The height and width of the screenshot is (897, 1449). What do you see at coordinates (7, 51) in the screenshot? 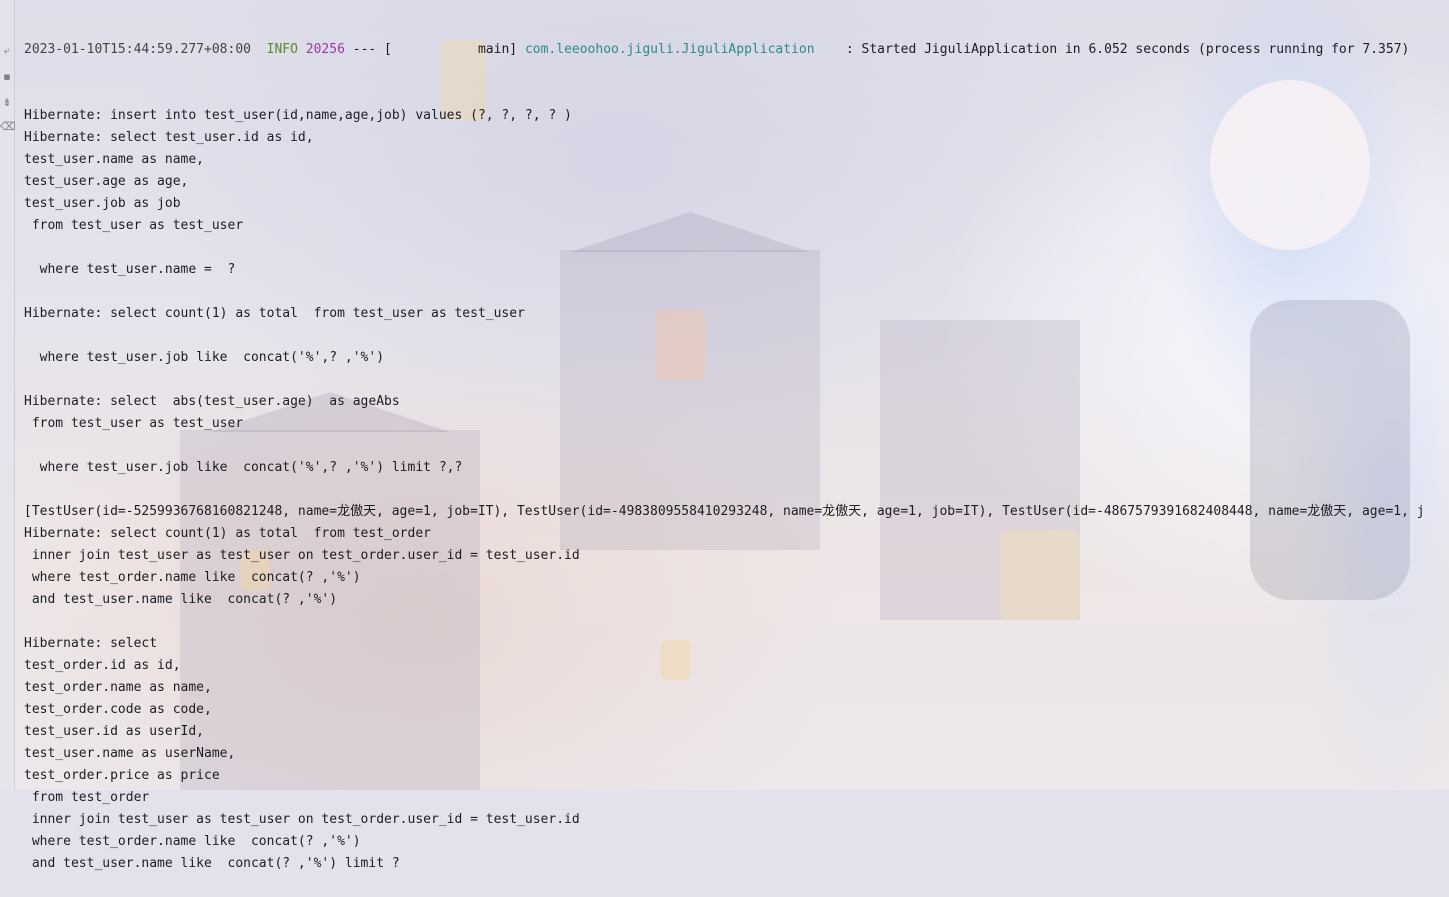
I see `soft-wrap-icon: ⤶` at bounding box center [7, 51].